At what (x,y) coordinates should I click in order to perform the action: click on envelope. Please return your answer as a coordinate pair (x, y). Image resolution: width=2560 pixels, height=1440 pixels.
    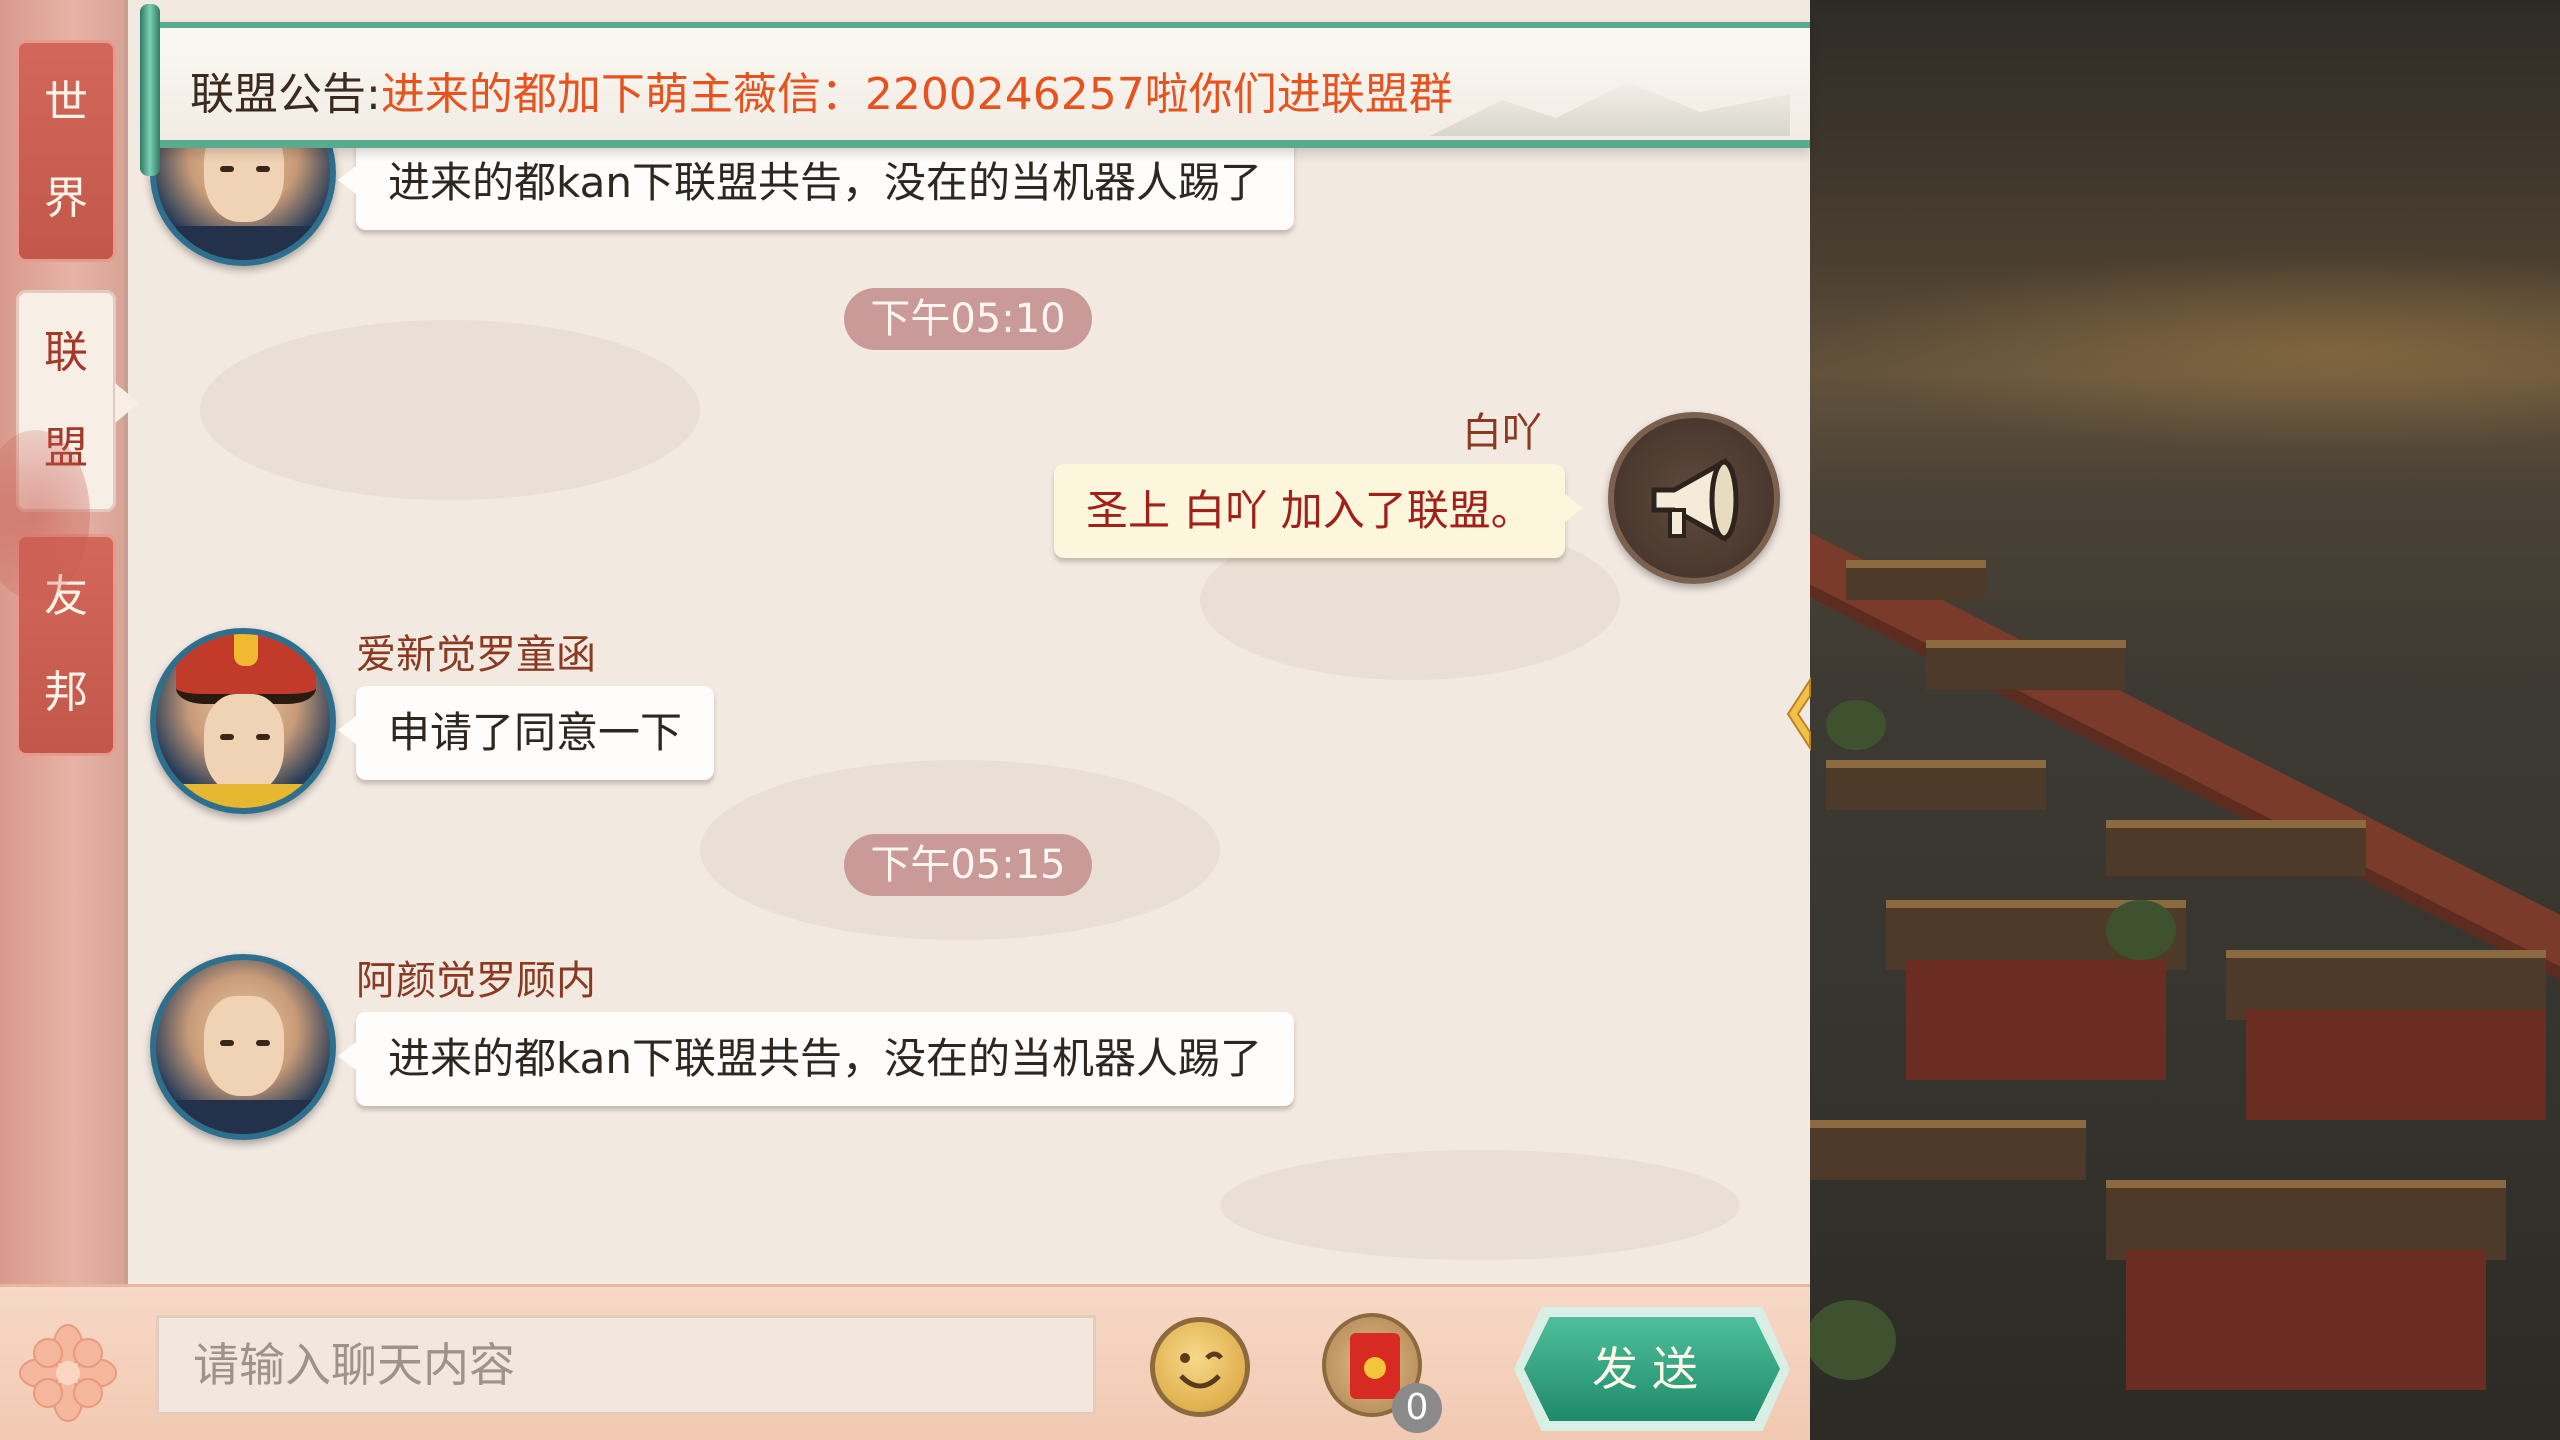
    Looking at the image, I should click on (1375, 1366).